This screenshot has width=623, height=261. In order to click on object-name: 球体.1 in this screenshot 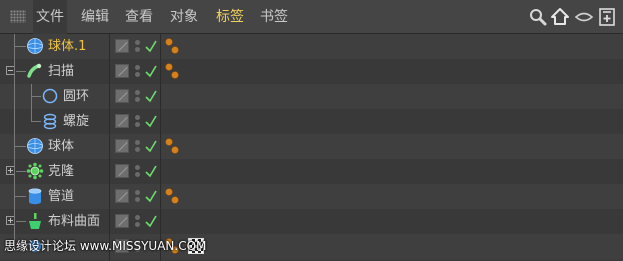, I will do `click(67, 46)`.